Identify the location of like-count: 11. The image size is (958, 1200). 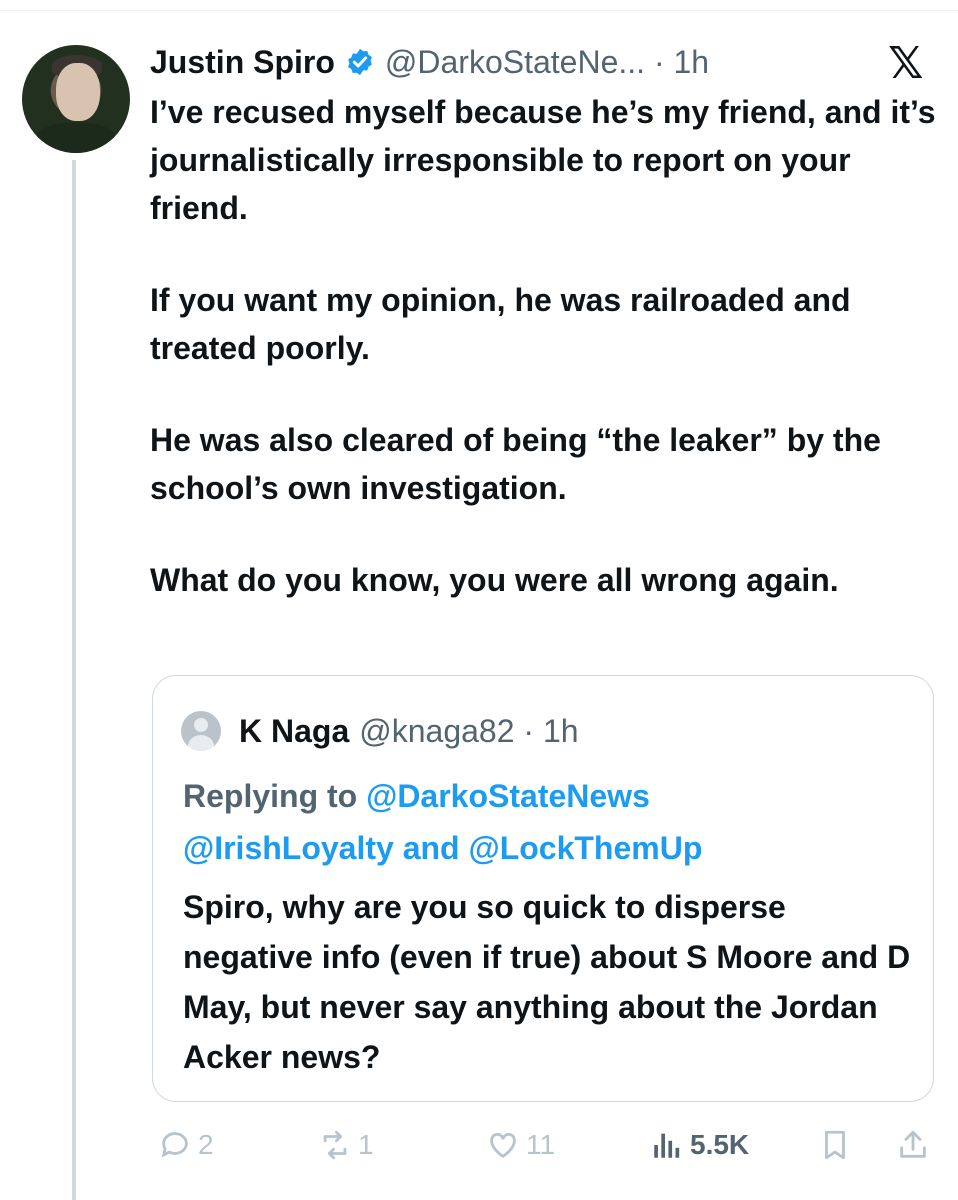
(541, 1144).